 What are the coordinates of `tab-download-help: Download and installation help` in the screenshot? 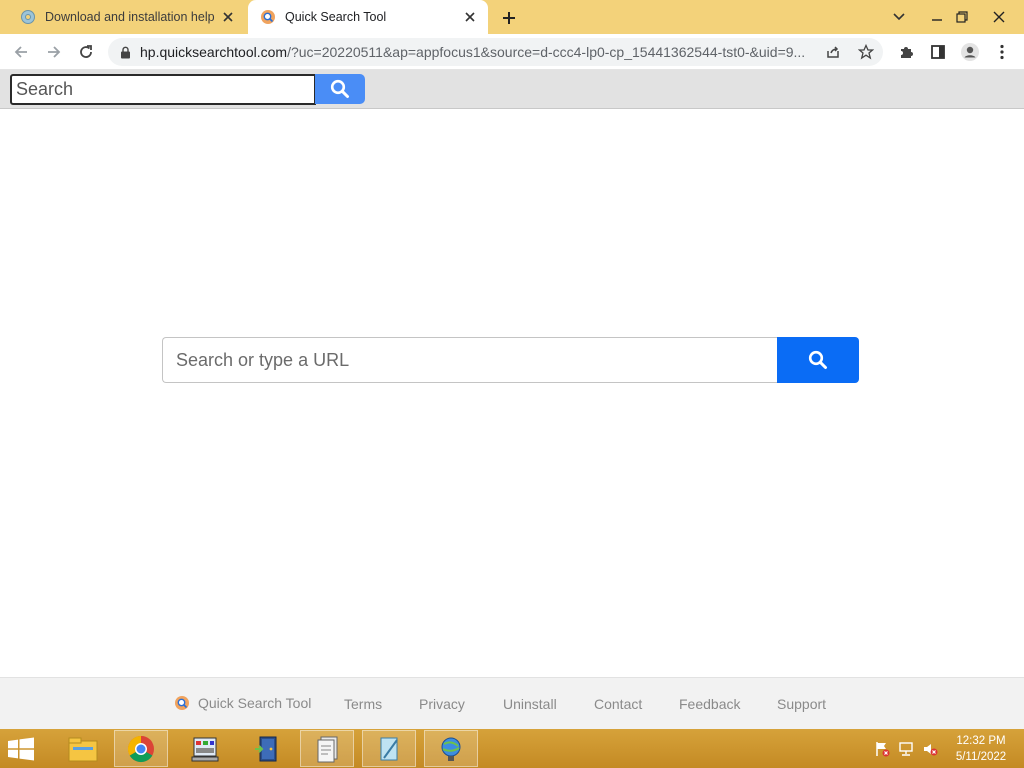 It's located at (127, 17).